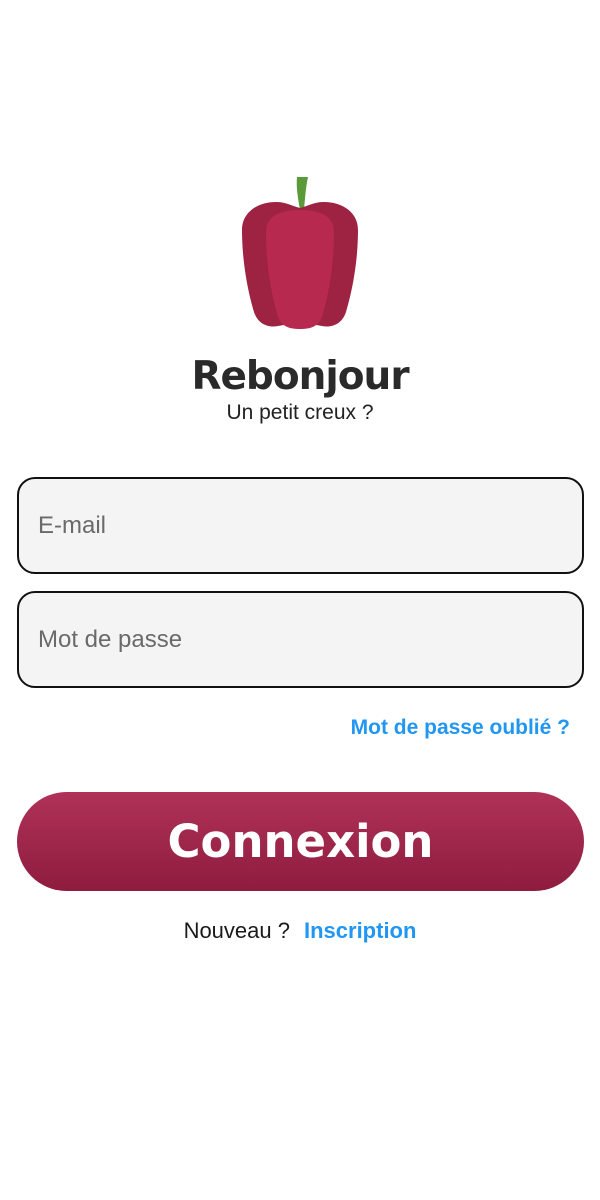 Image resolution: width=600 pixels, height=1200 pixels. I want to click on email-field, so click(300, 525).